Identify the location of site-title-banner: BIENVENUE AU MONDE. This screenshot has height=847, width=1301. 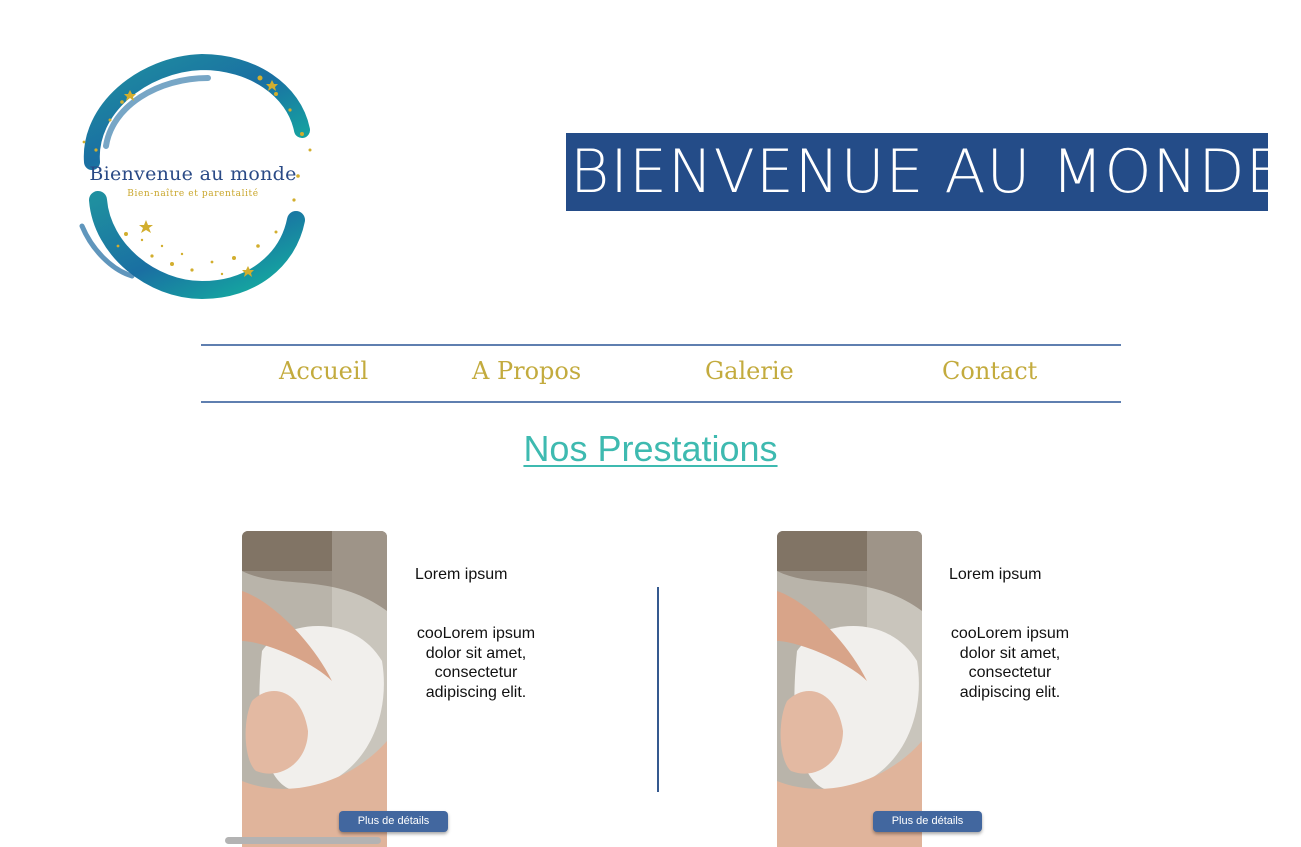
(917, 172).